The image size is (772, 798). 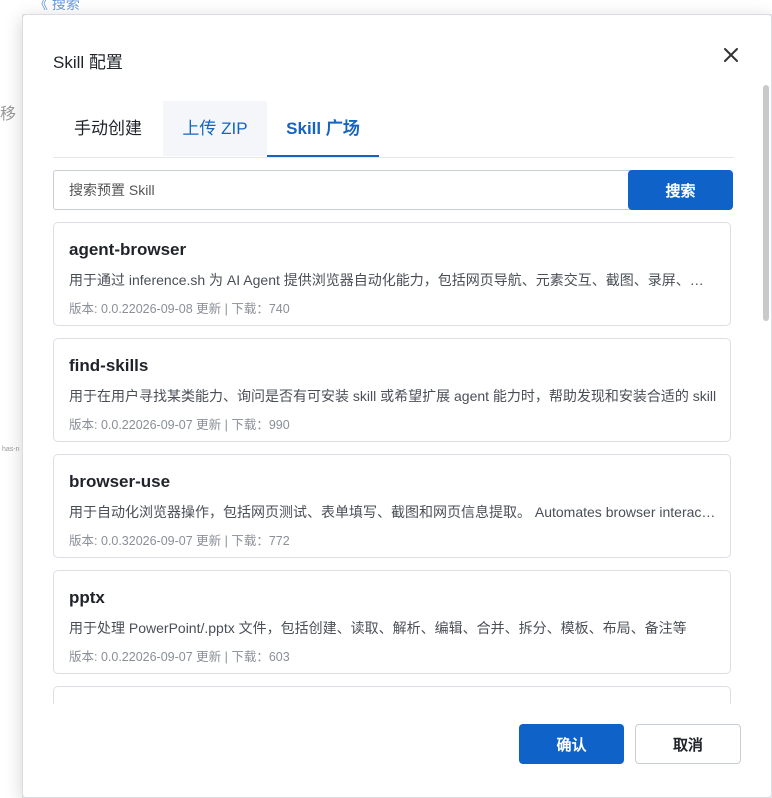 What do you see at coordinates (323, 129) in the screenshot?
I see `tab-skill-market: Skill 广场` at bounding box center [323, 129].